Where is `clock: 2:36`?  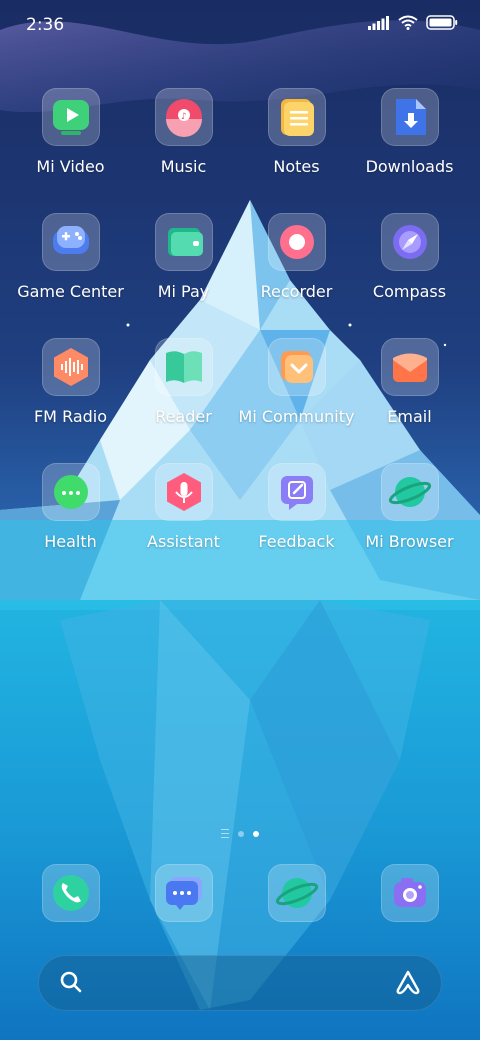
clock: 2:36 is located at coordinates (45, 25).